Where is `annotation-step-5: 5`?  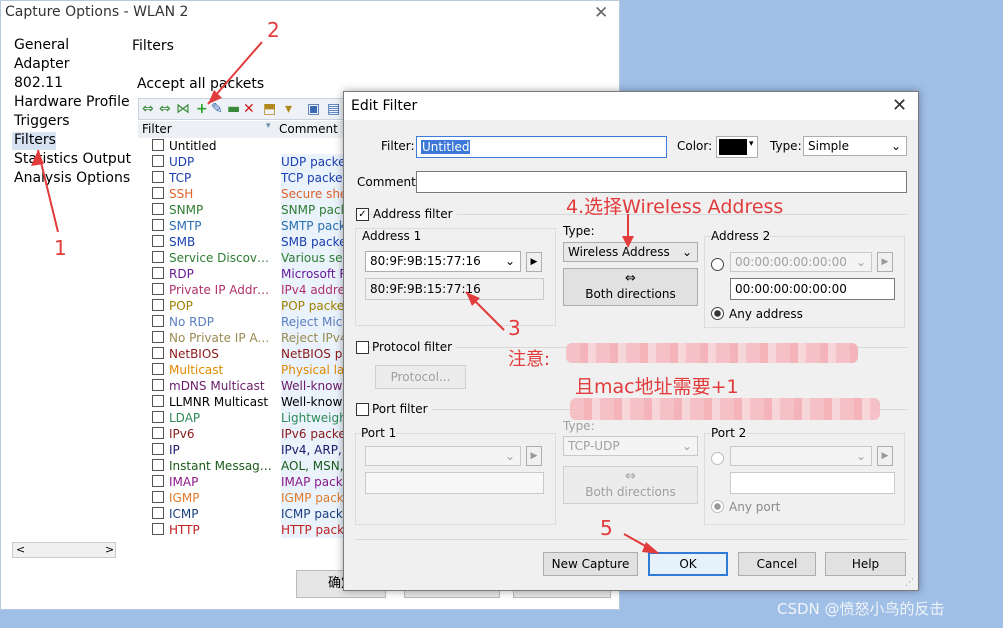 annotation-step-5: 5 is located at coordinates (606, 528).